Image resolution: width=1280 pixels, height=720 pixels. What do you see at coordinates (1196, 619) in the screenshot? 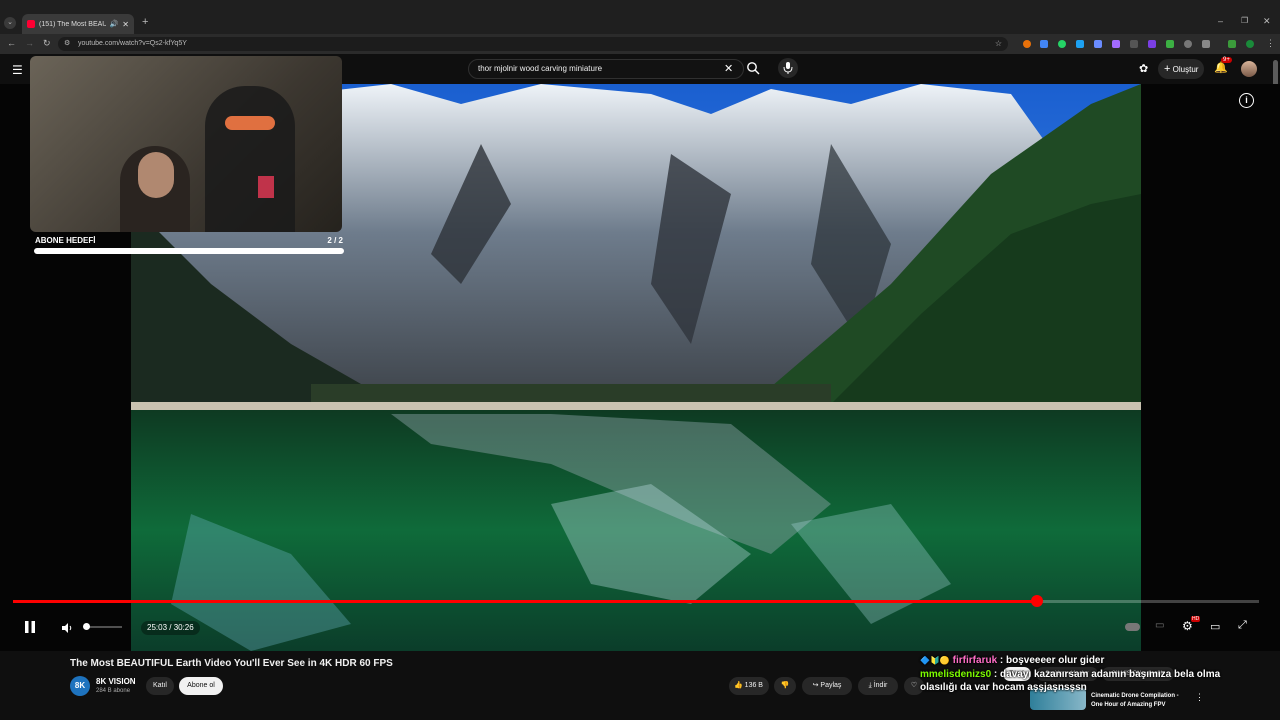
I see `hd-badge: HD` at bounding box center [1196, 619].